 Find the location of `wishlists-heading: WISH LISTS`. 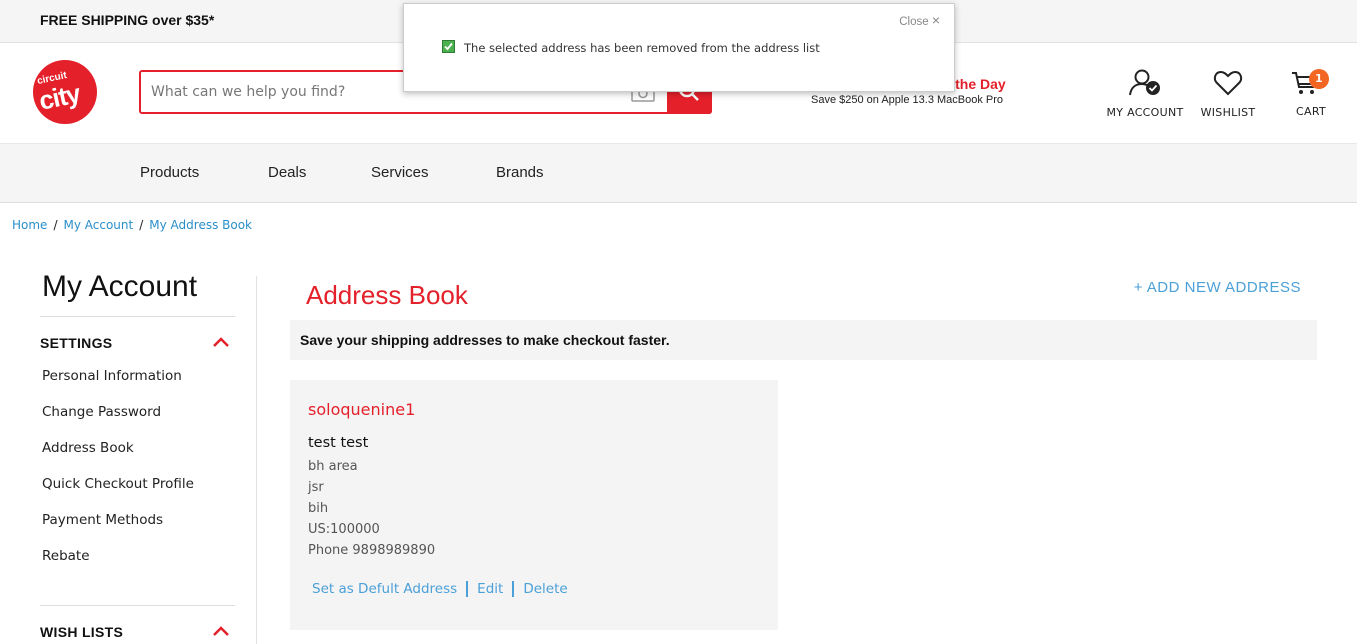

wishlists-heading: WISH LISTS is located at coordinates (82, 632).